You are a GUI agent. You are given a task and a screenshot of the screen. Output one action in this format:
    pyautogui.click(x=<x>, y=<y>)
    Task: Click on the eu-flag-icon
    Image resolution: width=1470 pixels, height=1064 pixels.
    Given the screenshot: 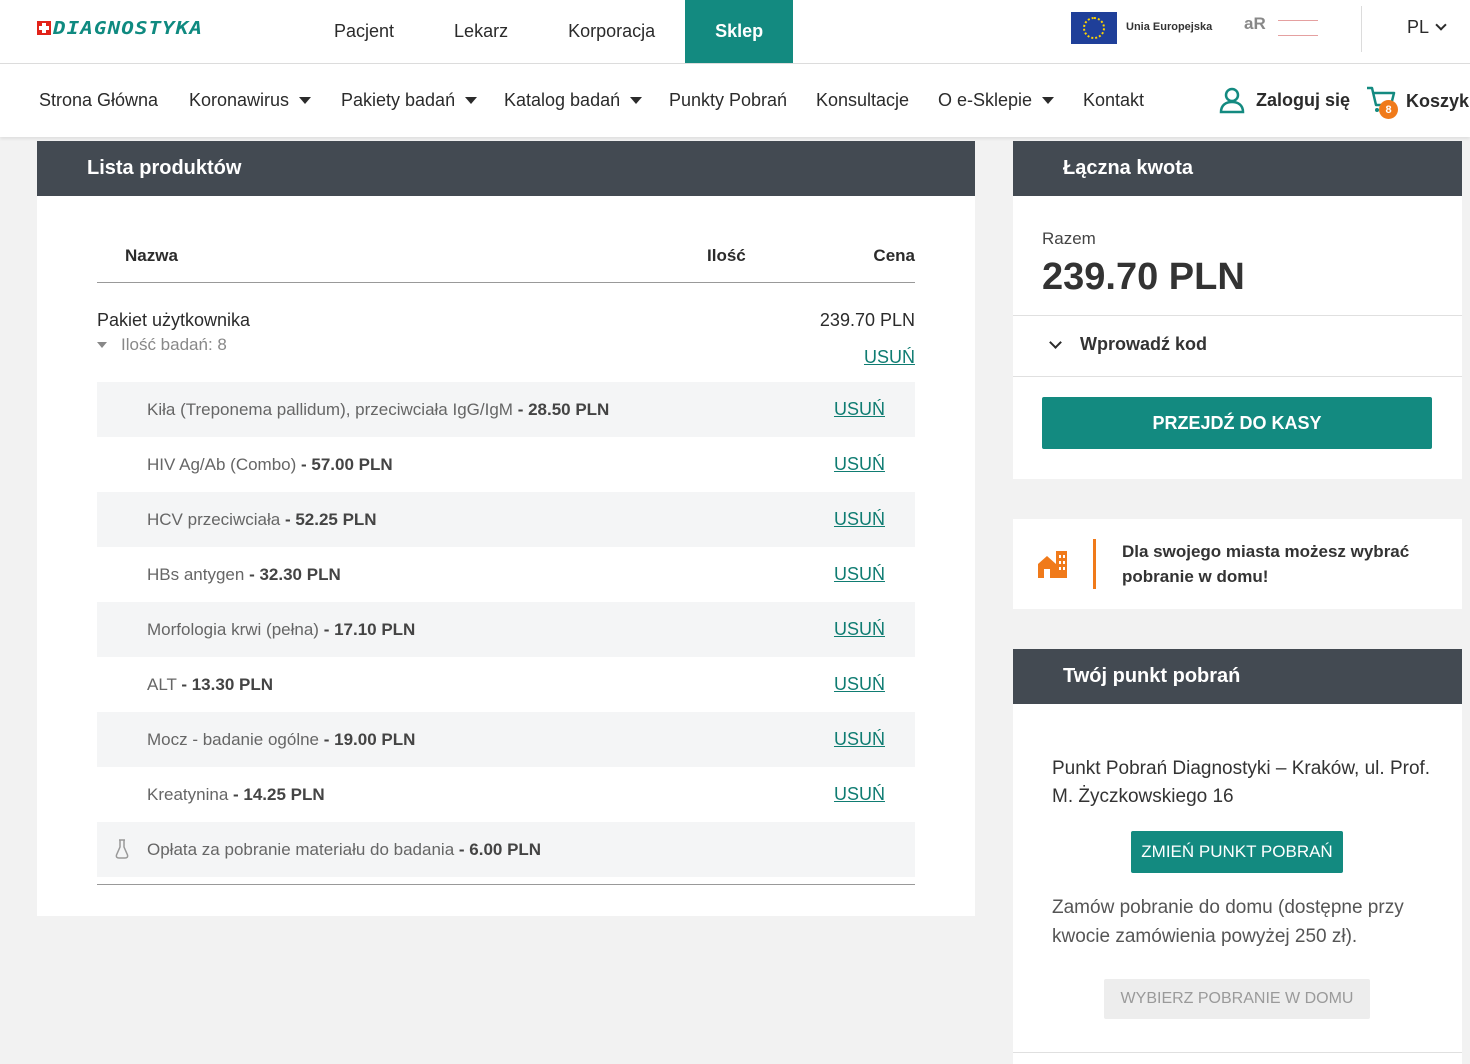 What is the action you would take?
    pyautogui.click(x=1094, y=28)
    